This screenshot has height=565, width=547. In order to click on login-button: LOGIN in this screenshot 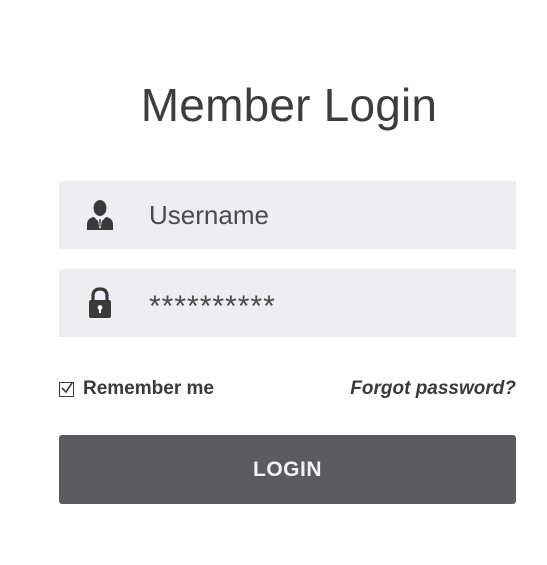, I will do `click(287, 469)`.